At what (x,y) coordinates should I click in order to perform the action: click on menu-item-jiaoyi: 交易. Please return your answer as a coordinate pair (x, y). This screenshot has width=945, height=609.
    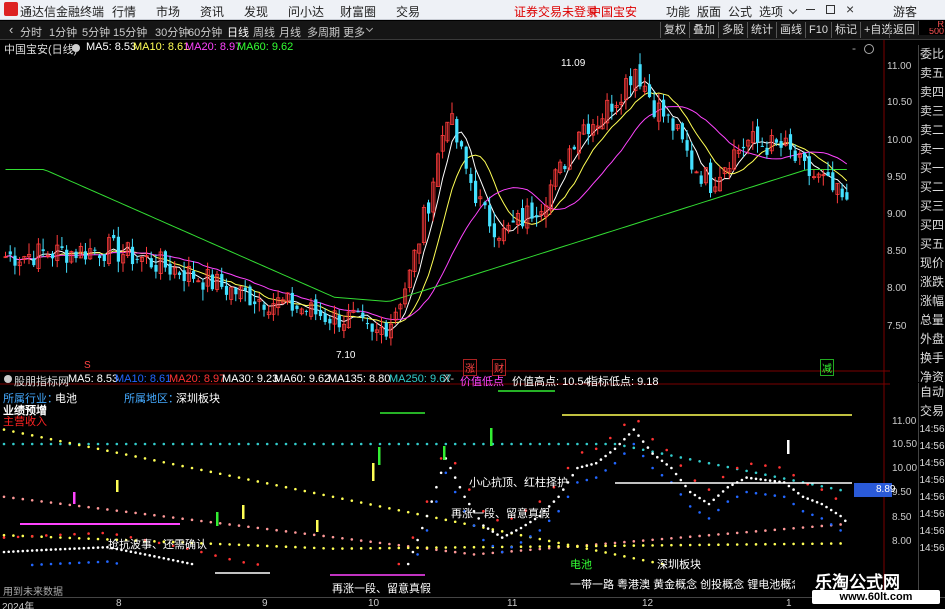
    Looking at the image, I should click on (408, 11).